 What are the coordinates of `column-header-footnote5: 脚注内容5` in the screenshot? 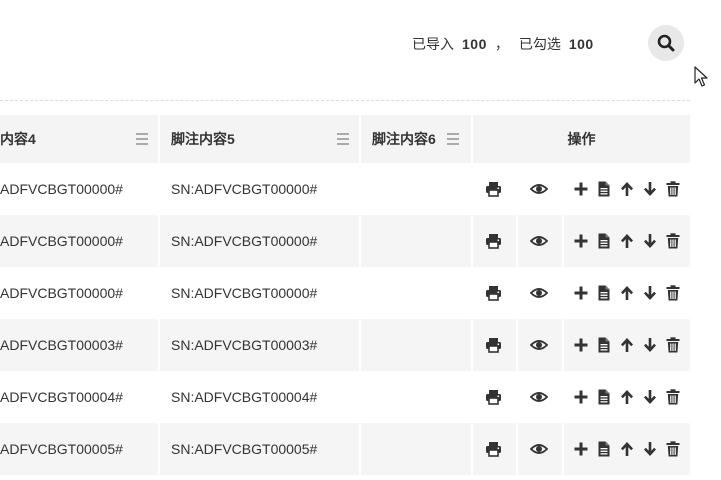 It's located at (259, 139).